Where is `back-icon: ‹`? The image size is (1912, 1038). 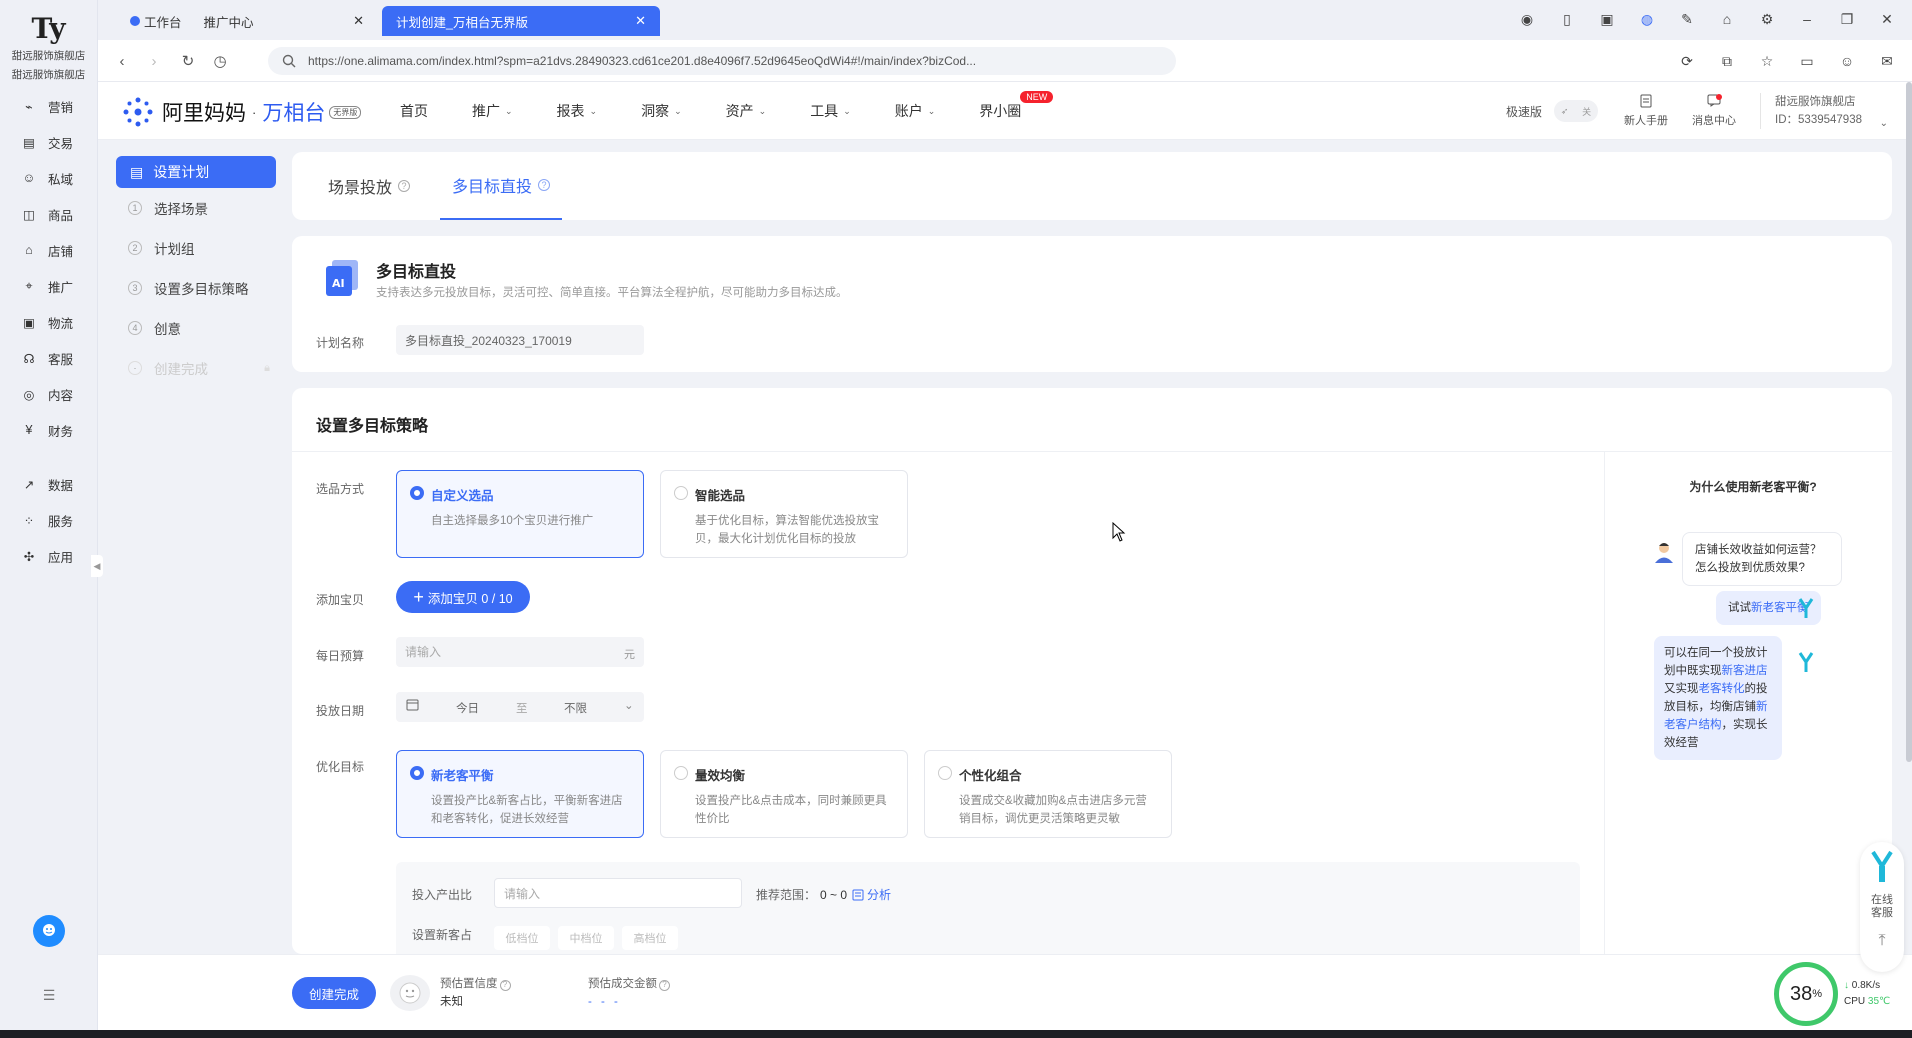 back-icon: ‹ is located at coordinates (122, 61).